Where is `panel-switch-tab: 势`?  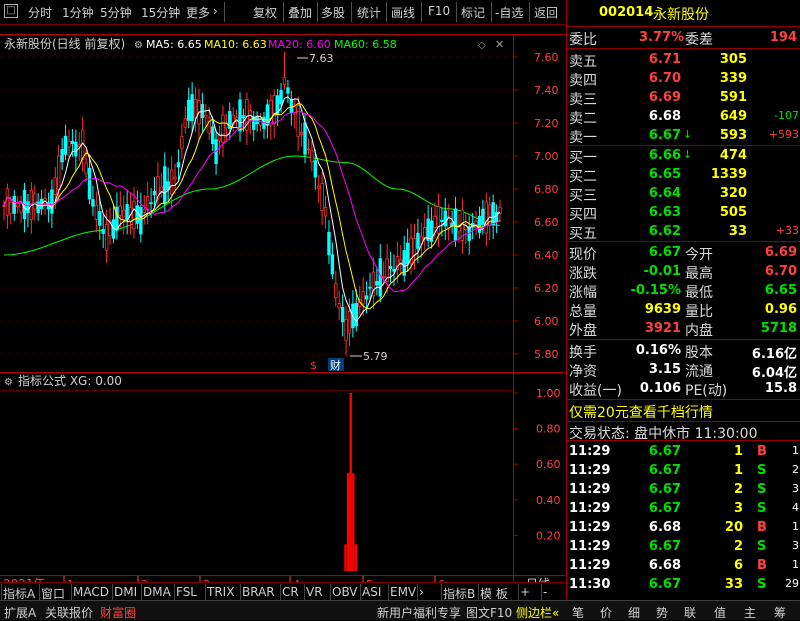 panel-switch-tab: 势 is located at coordinates (662, 612).